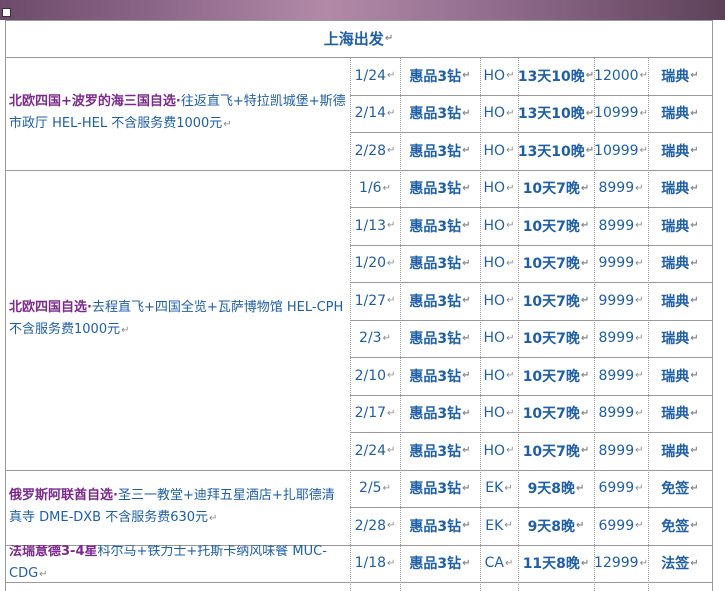  Describe the element at coordinates (375, 564) in the screenshot. I see `date-cell: 1/18 ↵` at that location.